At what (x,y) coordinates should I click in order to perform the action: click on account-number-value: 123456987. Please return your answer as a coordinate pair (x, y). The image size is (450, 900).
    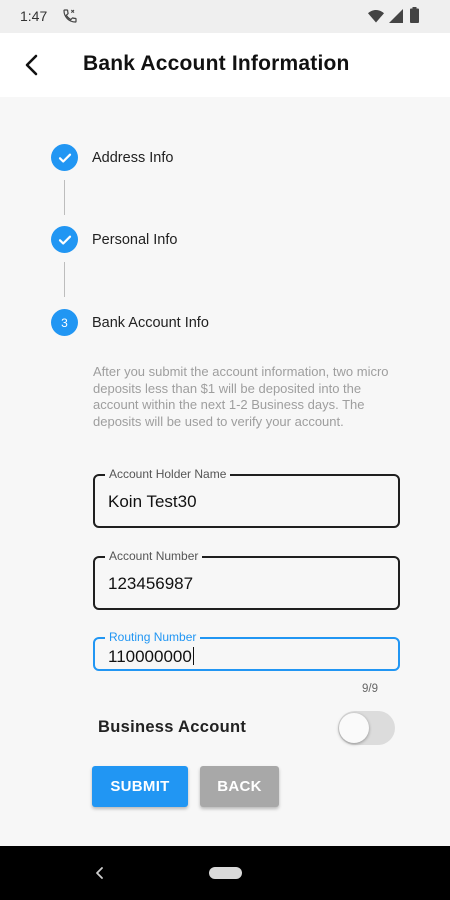
    Looking at the image, I should click on (151, 583).